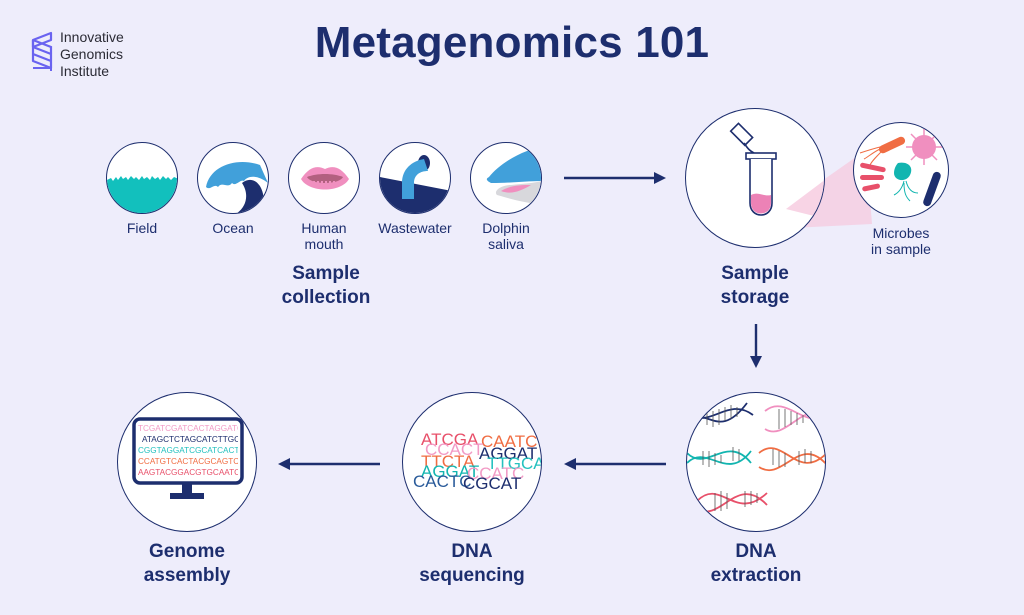  What do you see at coordinates (187, 563) in the screenshot?
I see `stage-label-assembly: Genome assembly` at bounding box center [187, 563].